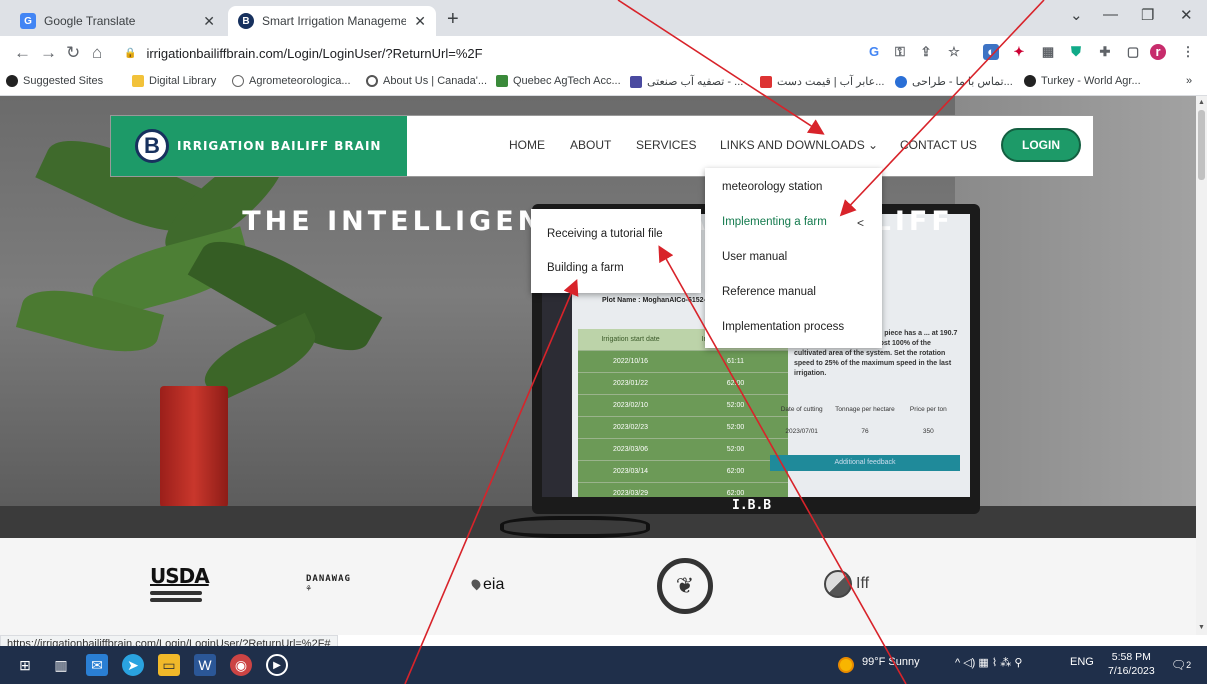 This screenshot has width=1207, height=684. Describe the element at coordinates (685, 586) in the screenshot. I see `leaf-logo-icon: ❦` at that location.